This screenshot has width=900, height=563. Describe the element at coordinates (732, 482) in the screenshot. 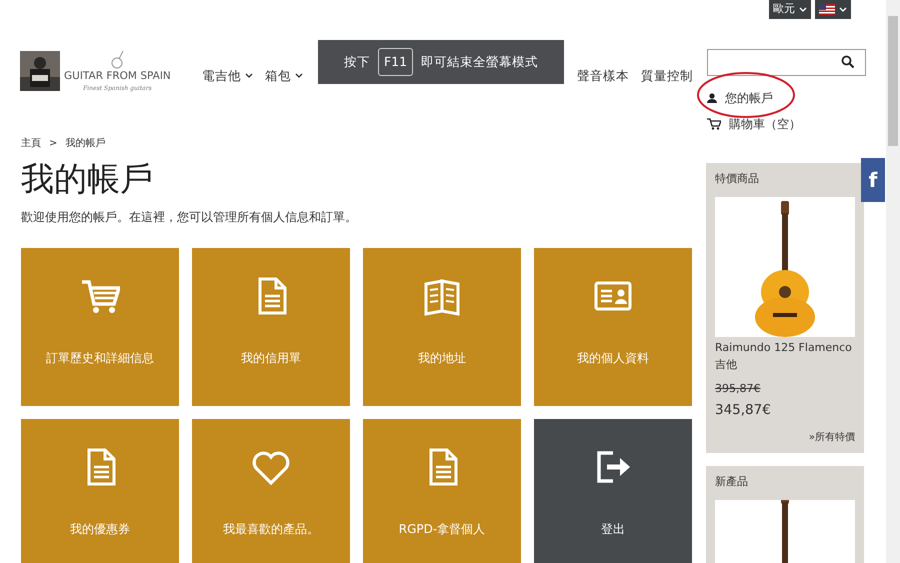

I see `panel-title: 新產品` at that location.